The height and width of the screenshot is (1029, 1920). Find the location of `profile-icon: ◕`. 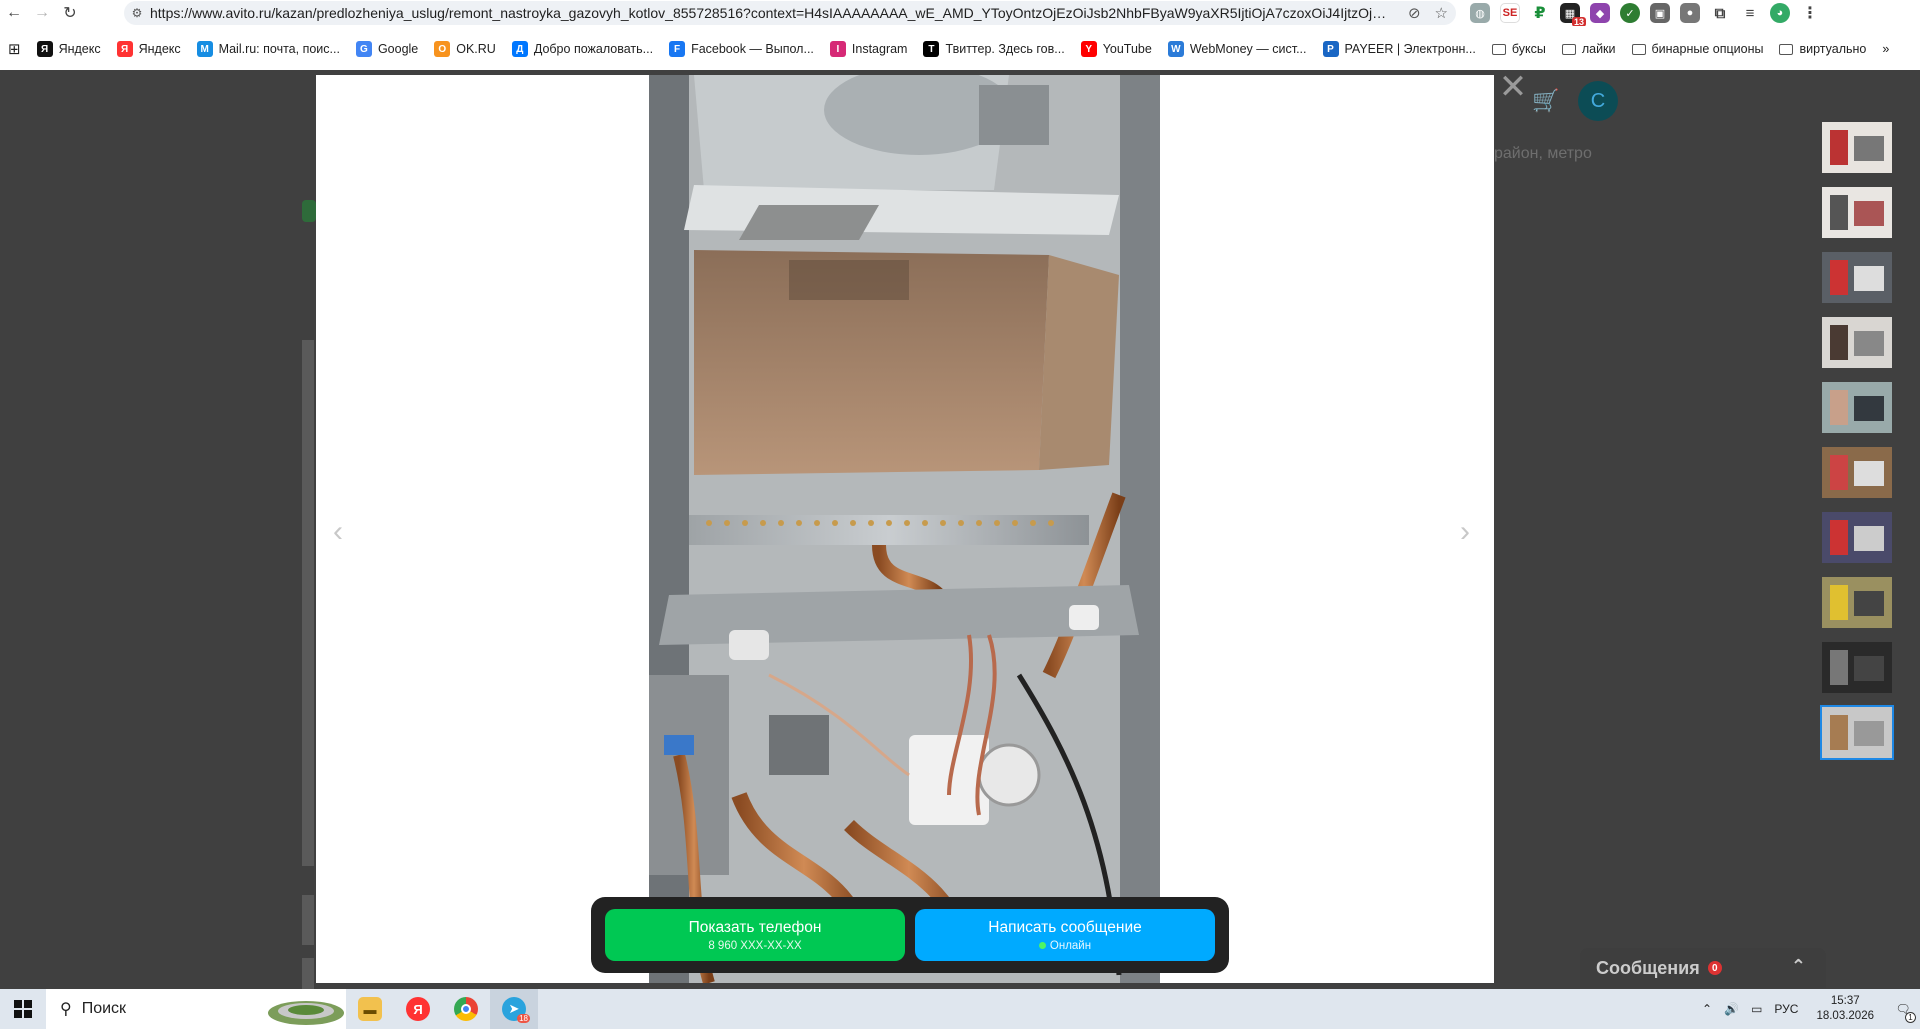

profile-icon: ◕ is located at coordinates (1780, 13).